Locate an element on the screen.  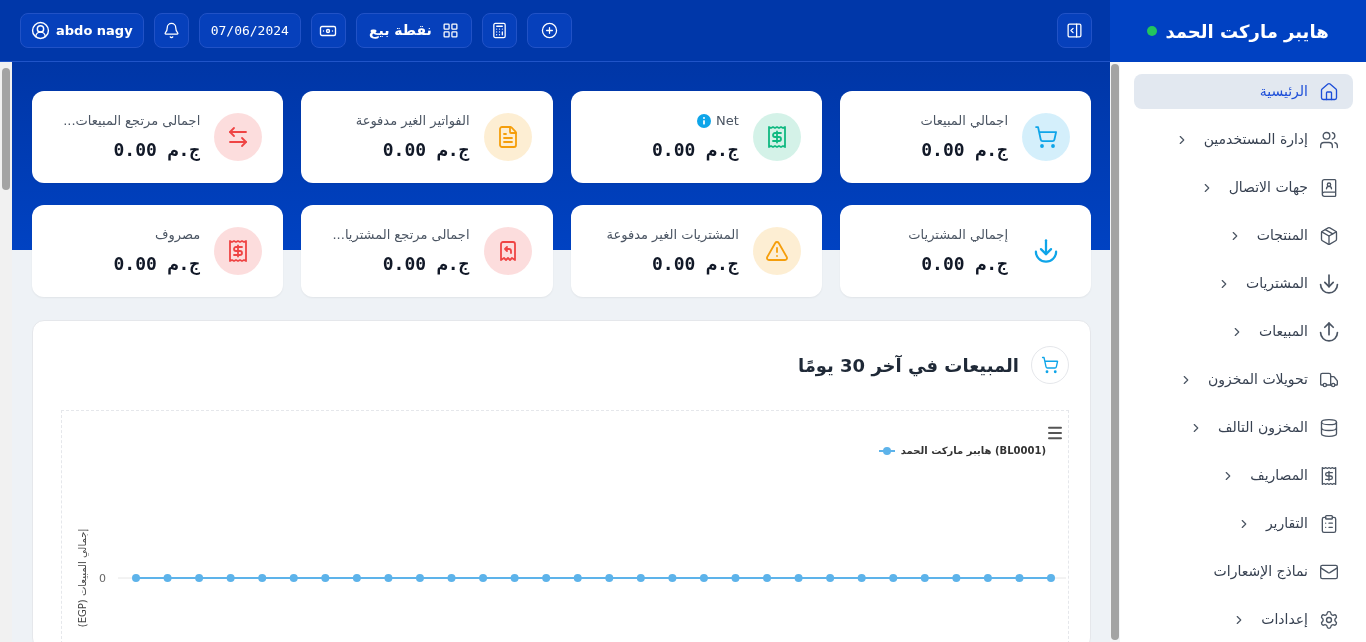
y-axis-label: إجمالي المبيعات (EGP) is located at coordinates (82, 578).